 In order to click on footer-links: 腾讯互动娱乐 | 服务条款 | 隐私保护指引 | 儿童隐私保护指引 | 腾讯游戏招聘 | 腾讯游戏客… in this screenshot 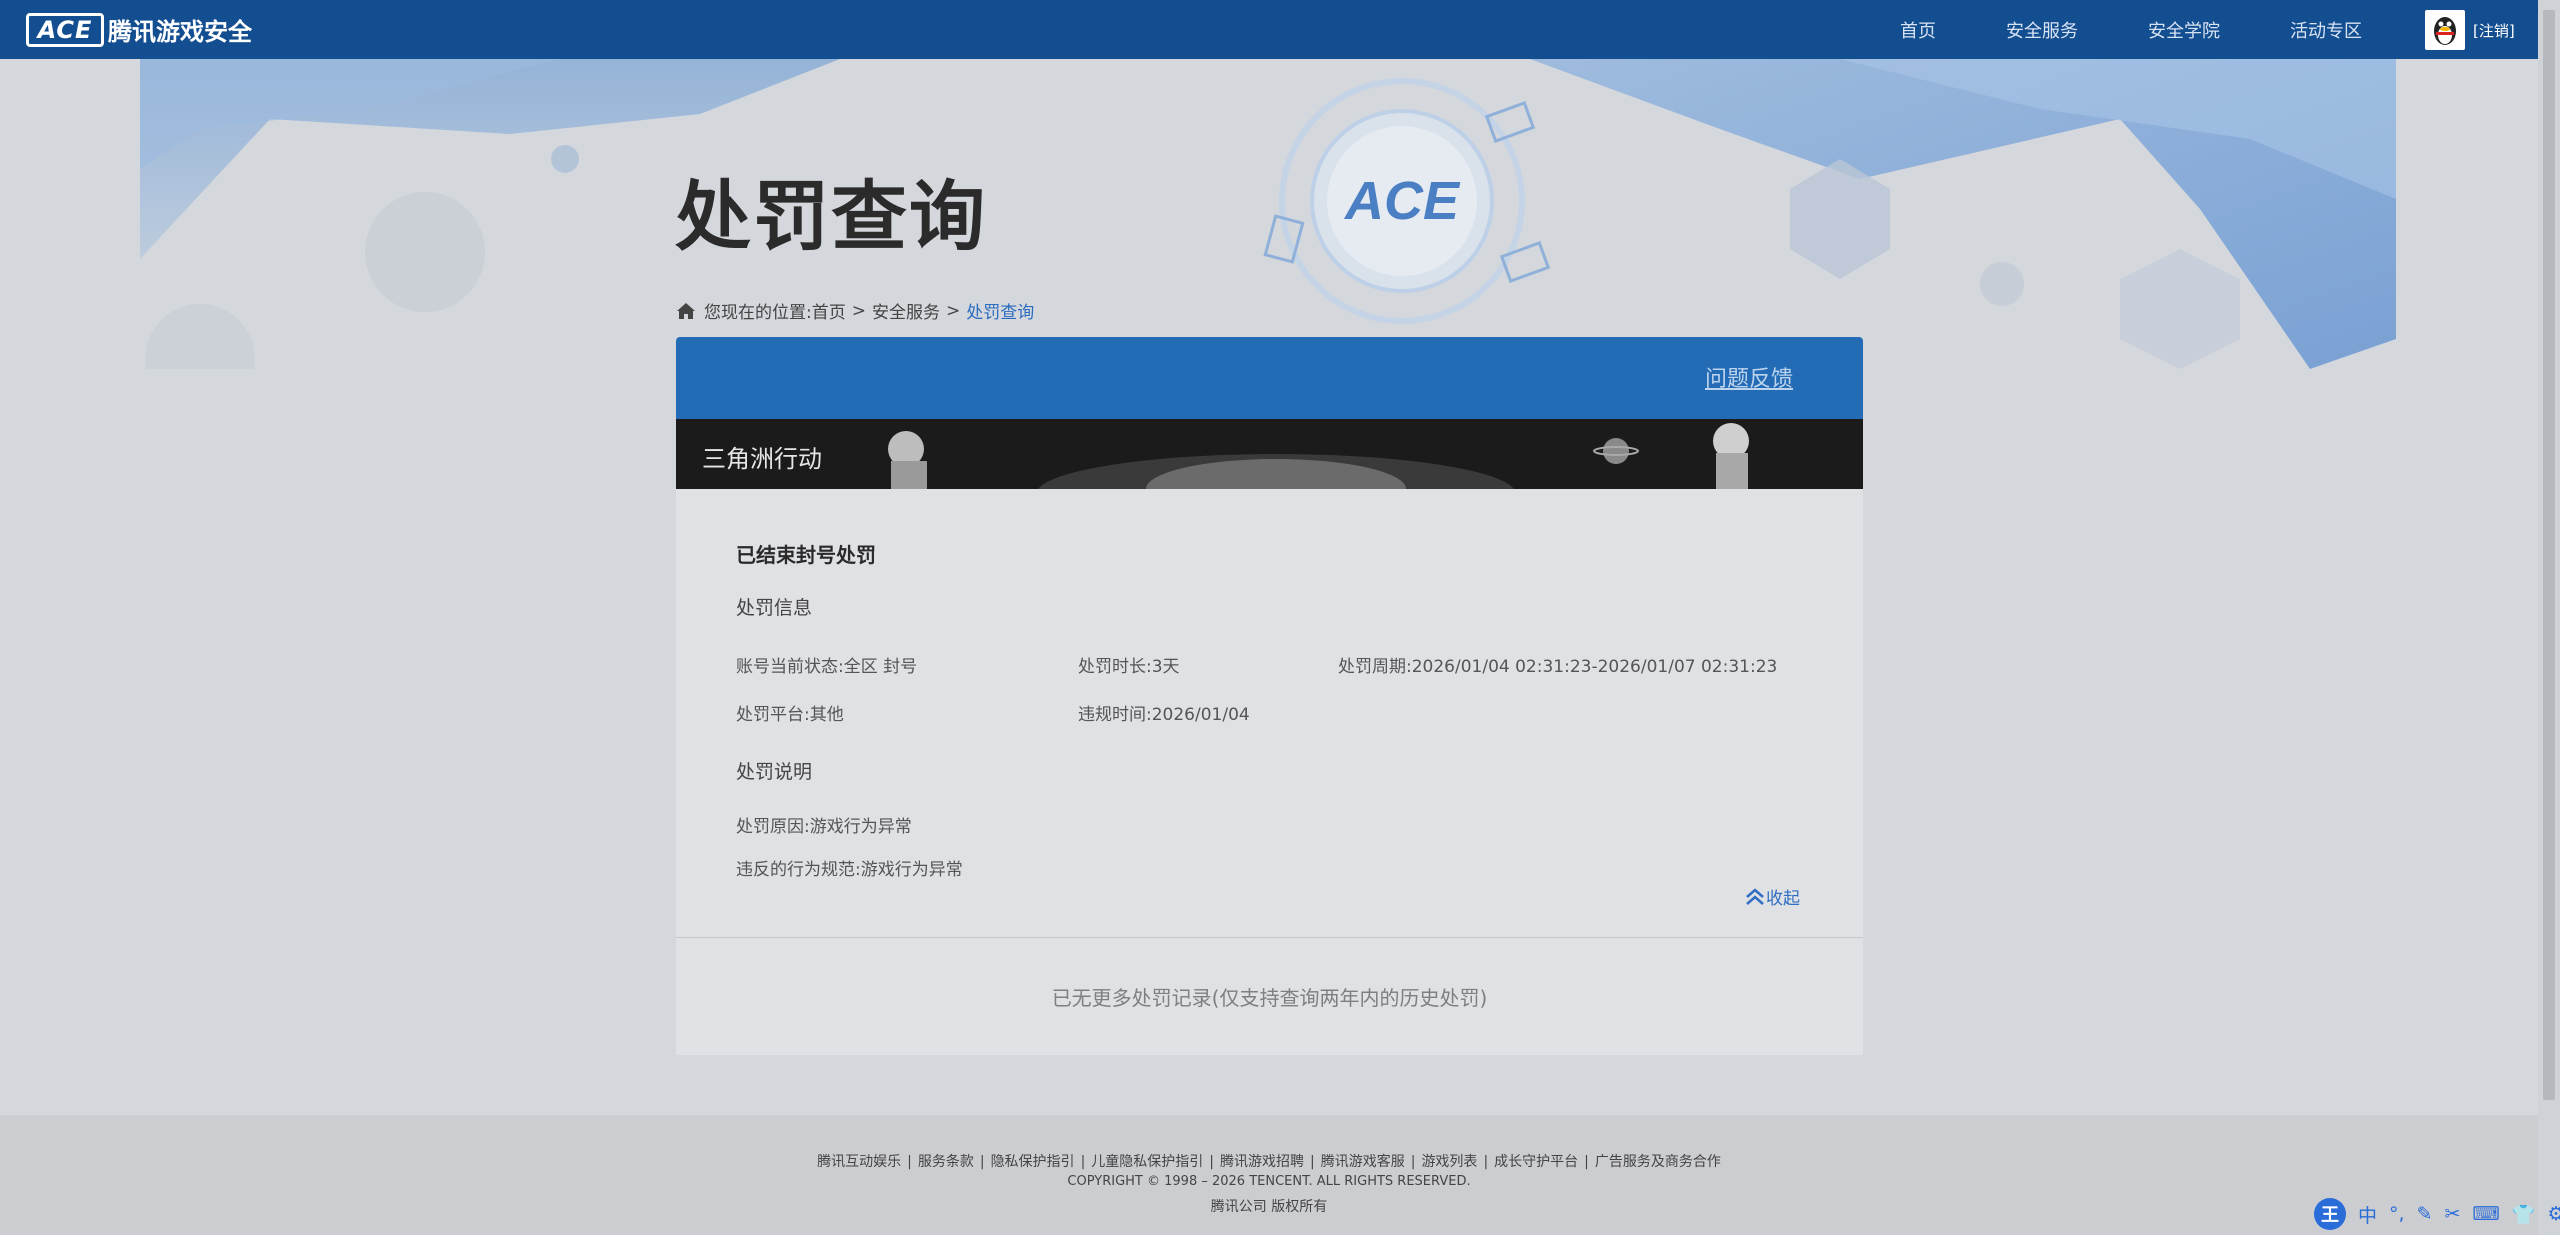, I will do `click(1269, 1161)`.